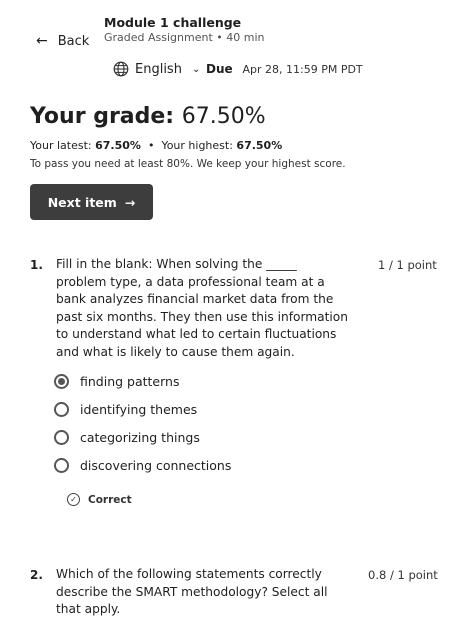  I want to click on option-identifying-themes: identifying themes, so click(125, 409).